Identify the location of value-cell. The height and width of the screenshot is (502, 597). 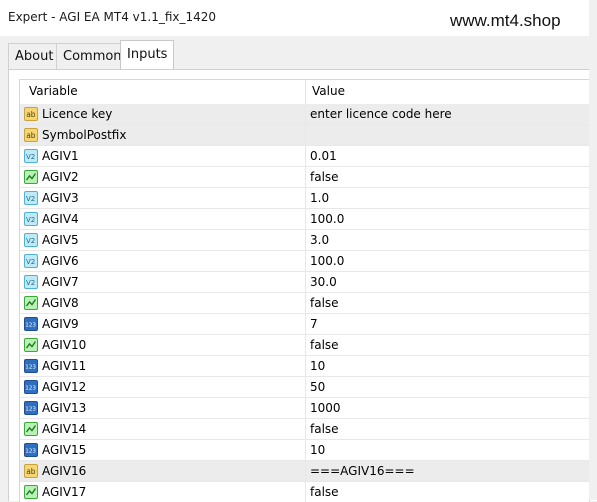
(447, 135).